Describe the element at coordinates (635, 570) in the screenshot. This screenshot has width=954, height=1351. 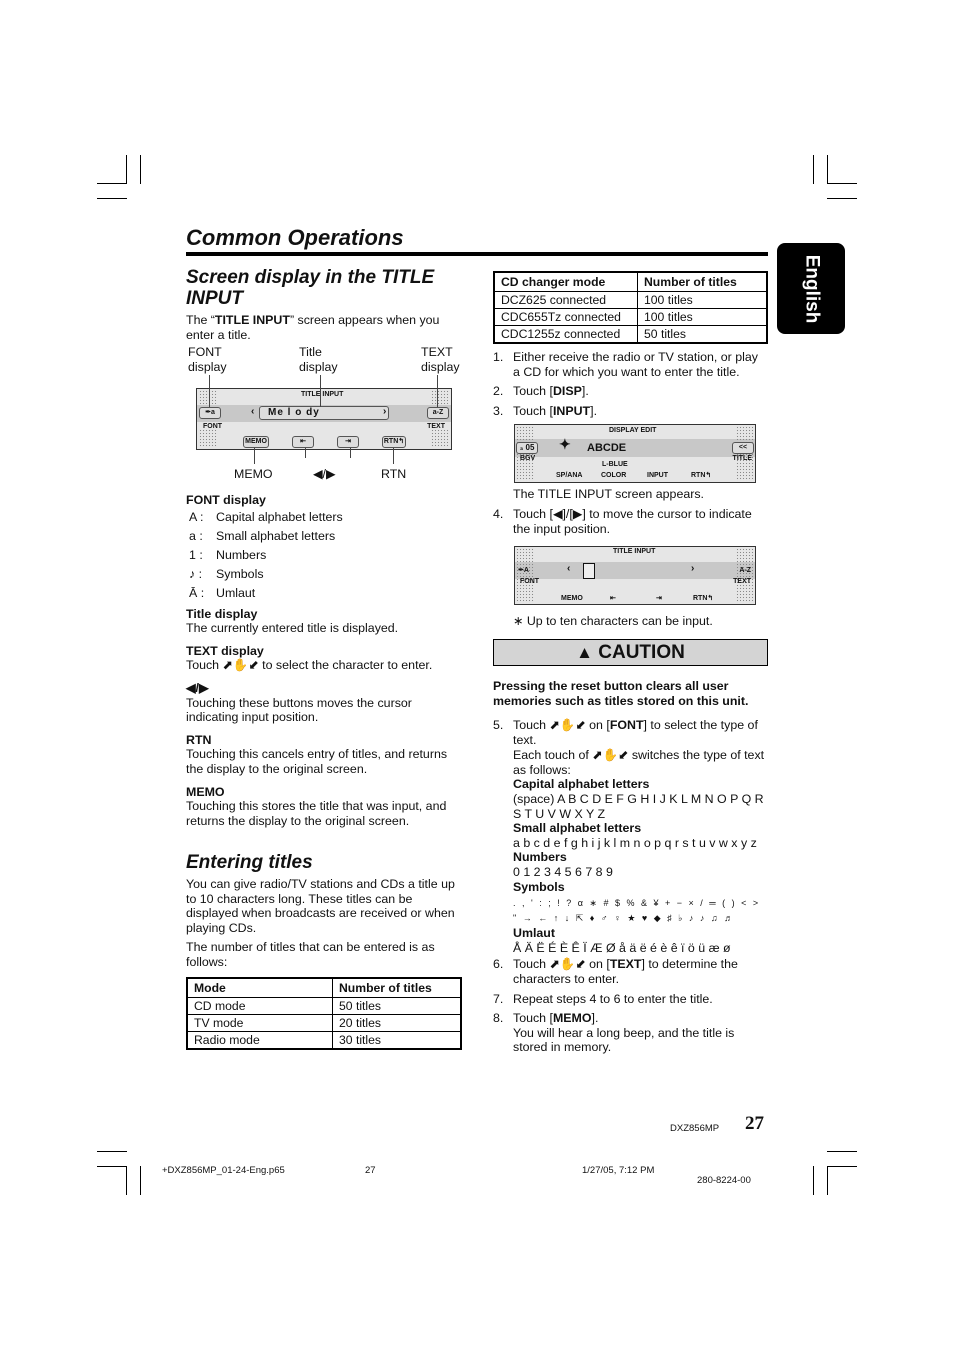
I see `lcd-band` at that location.